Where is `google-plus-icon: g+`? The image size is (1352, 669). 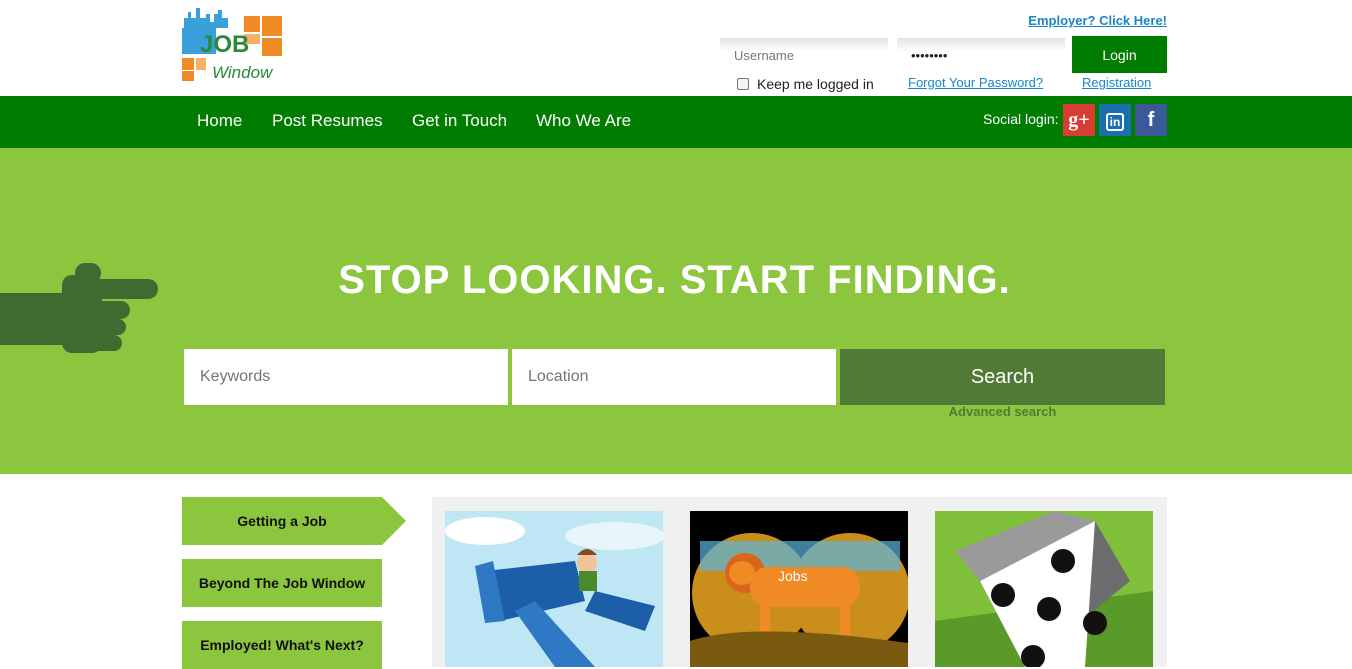 google-plus-icon: g+ is located at coordinates (1079, 120).